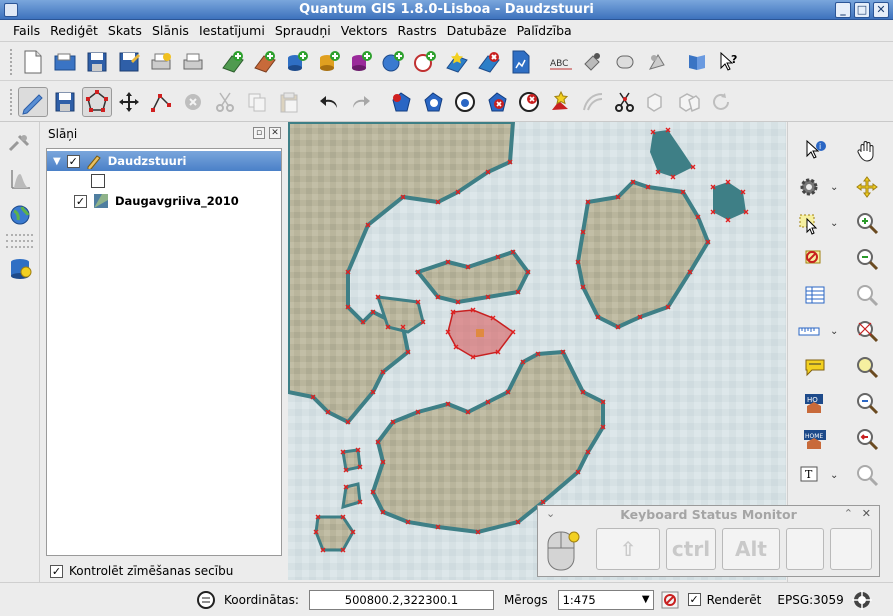 The image size is (893, 616). I want to click on rotate-icon, so click(721, 102).